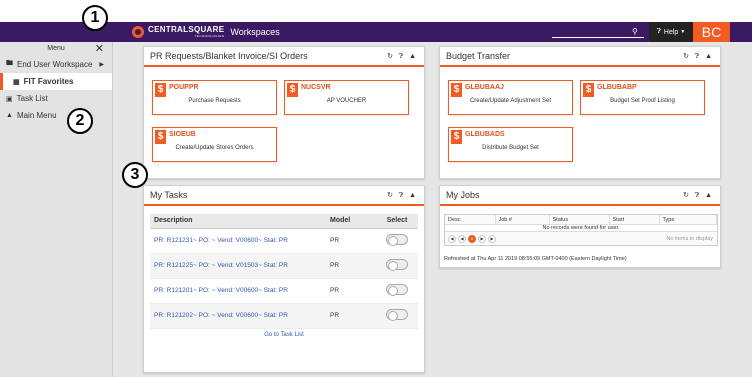  I want to click on tile-nucsvr: $ NUCSVR AP VOUCHER, so click(346, 97).